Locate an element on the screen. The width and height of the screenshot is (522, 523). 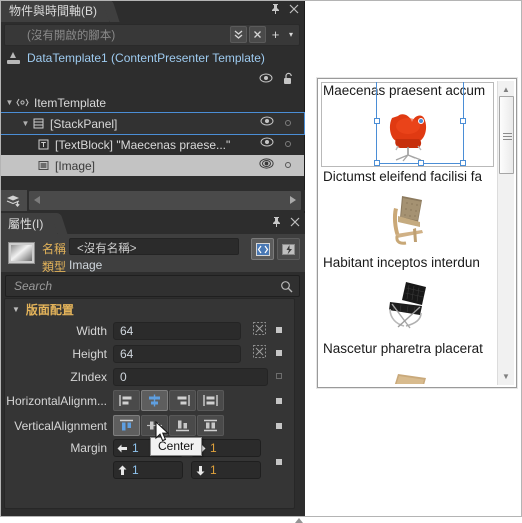
margin-top-input: 1 is located at coordinates (148, 470).